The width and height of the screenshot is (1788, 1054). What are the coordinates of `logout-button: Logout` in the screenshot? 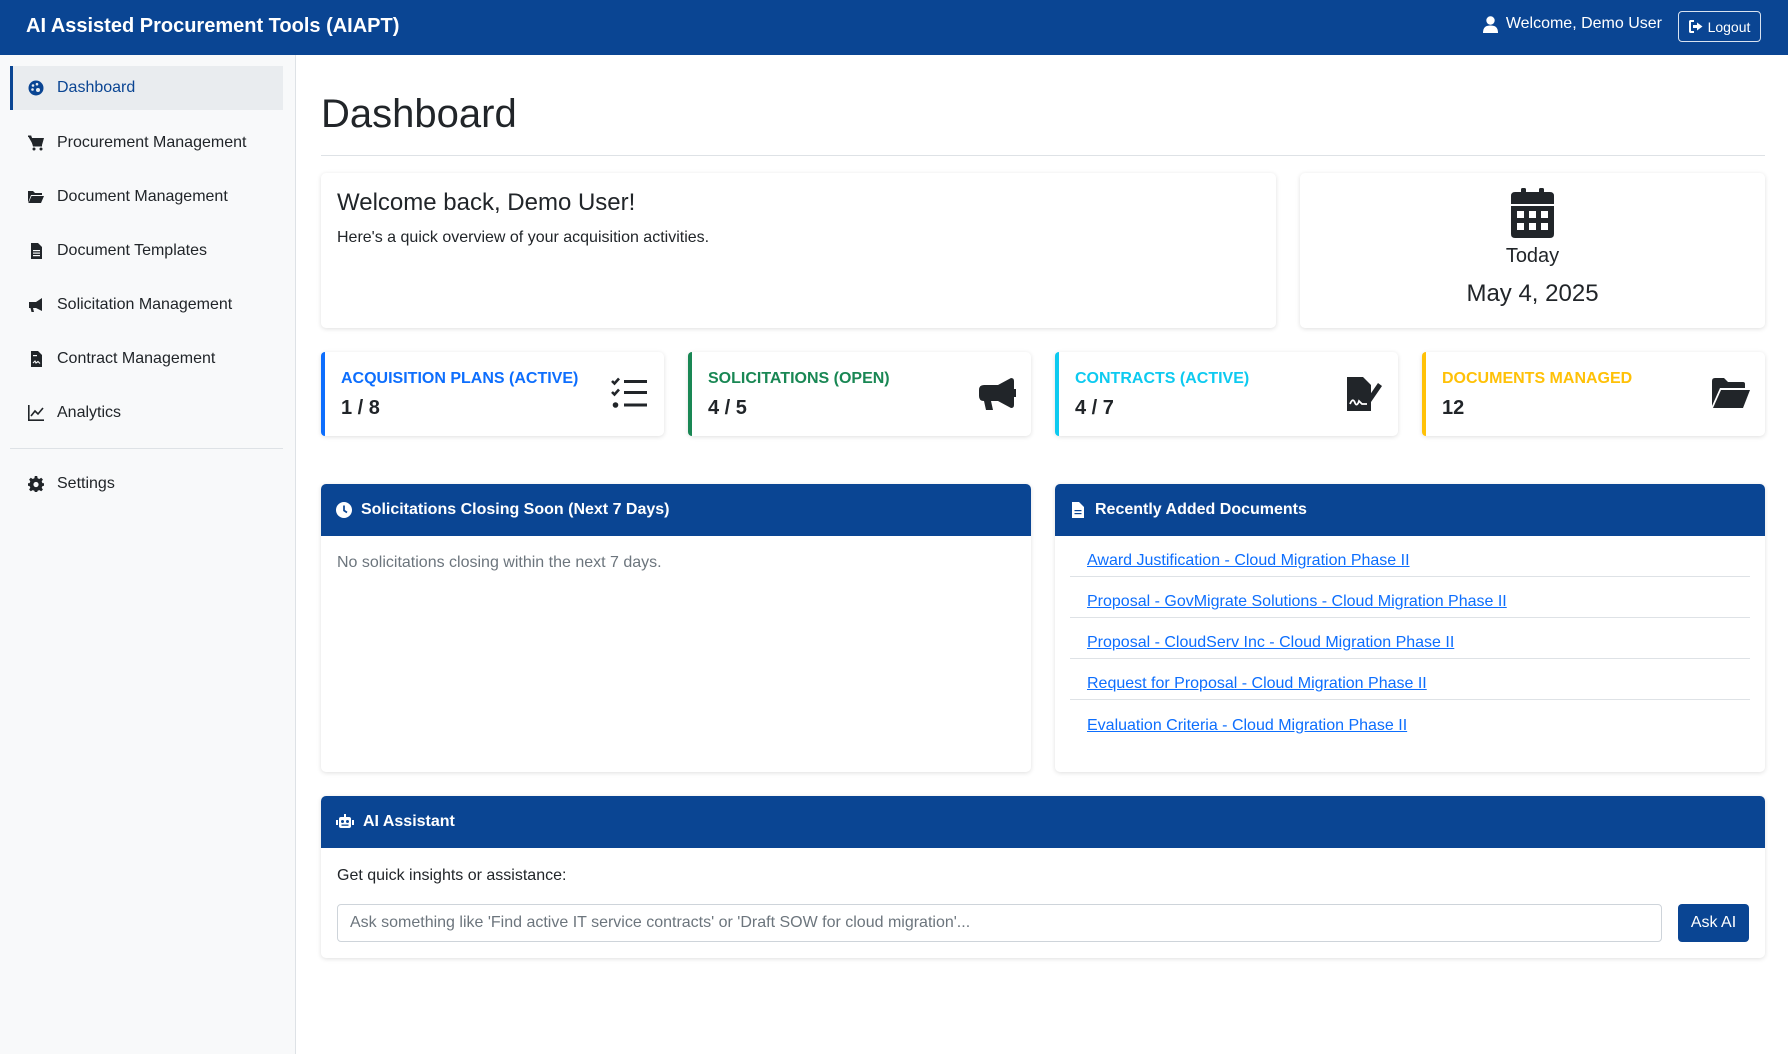 It's located at (1719, 26).